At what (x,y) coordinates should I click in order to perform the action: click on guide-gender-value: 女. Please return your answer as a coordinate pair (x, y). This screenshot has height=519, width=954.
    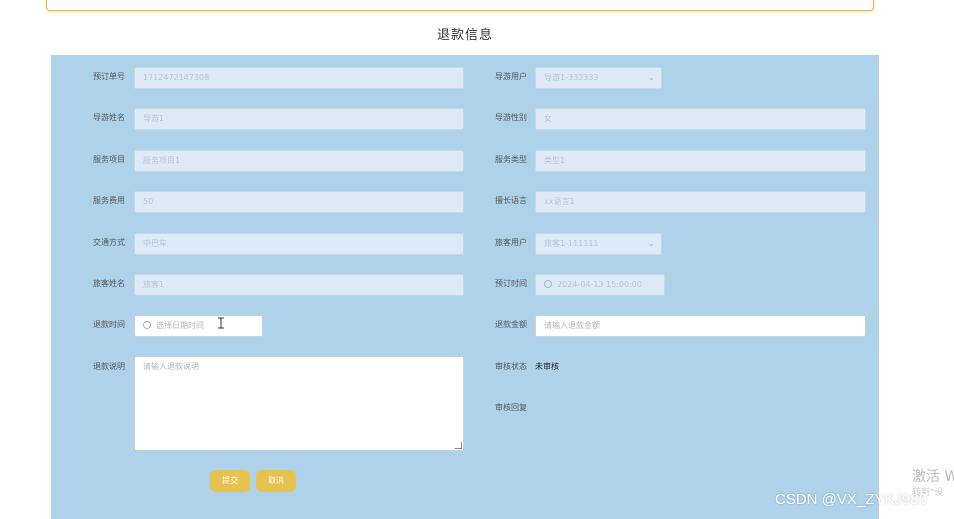
    Looking at the image, I should click on (548, 118).